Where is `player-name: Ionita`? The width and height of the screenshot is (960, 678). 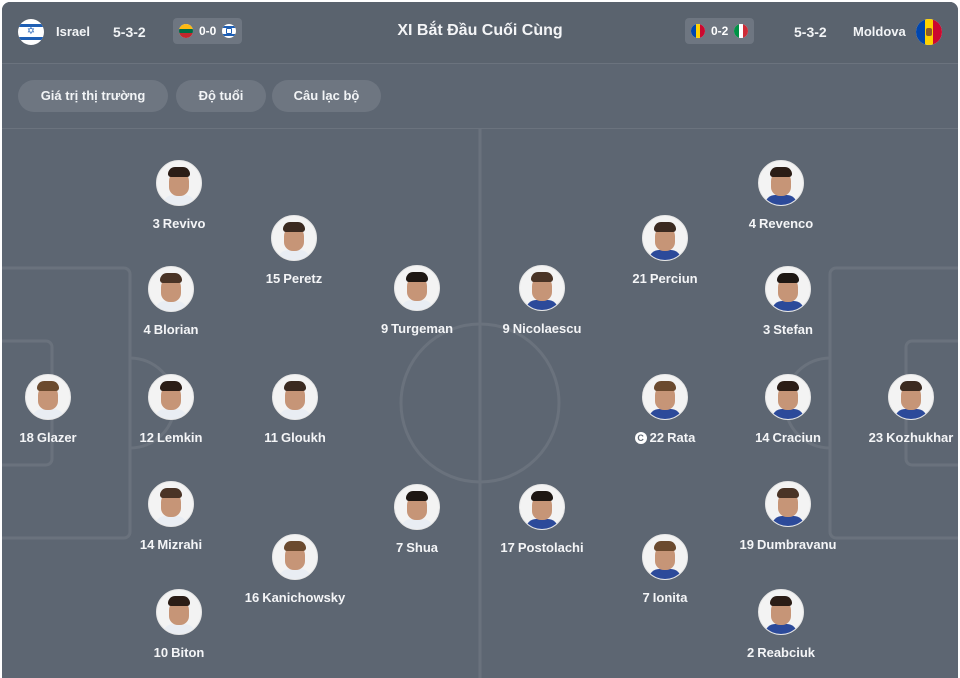 player-name: Ionita is located at coordinates (670, 597).